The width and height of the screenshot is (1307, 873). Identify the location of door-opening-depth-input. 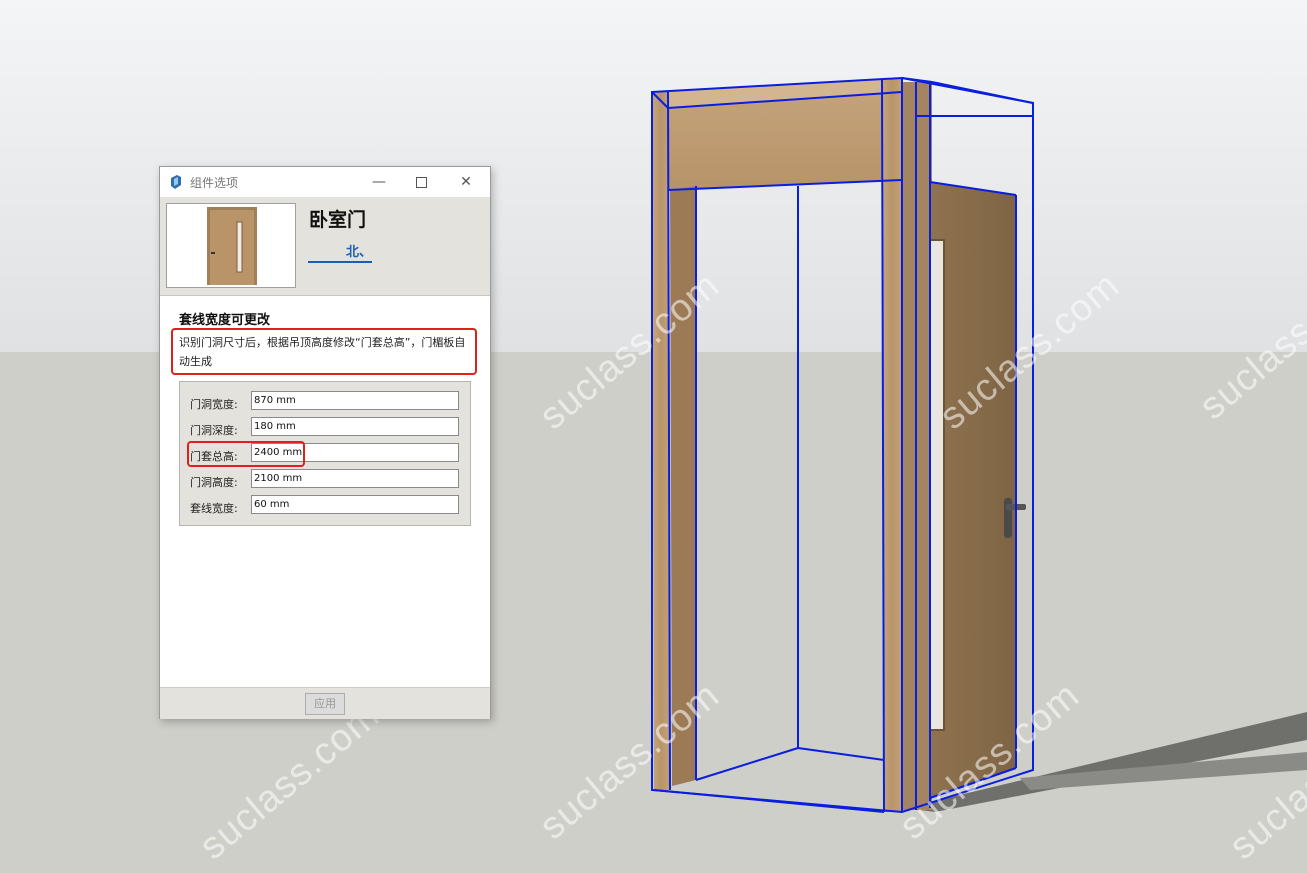
(355, 426).